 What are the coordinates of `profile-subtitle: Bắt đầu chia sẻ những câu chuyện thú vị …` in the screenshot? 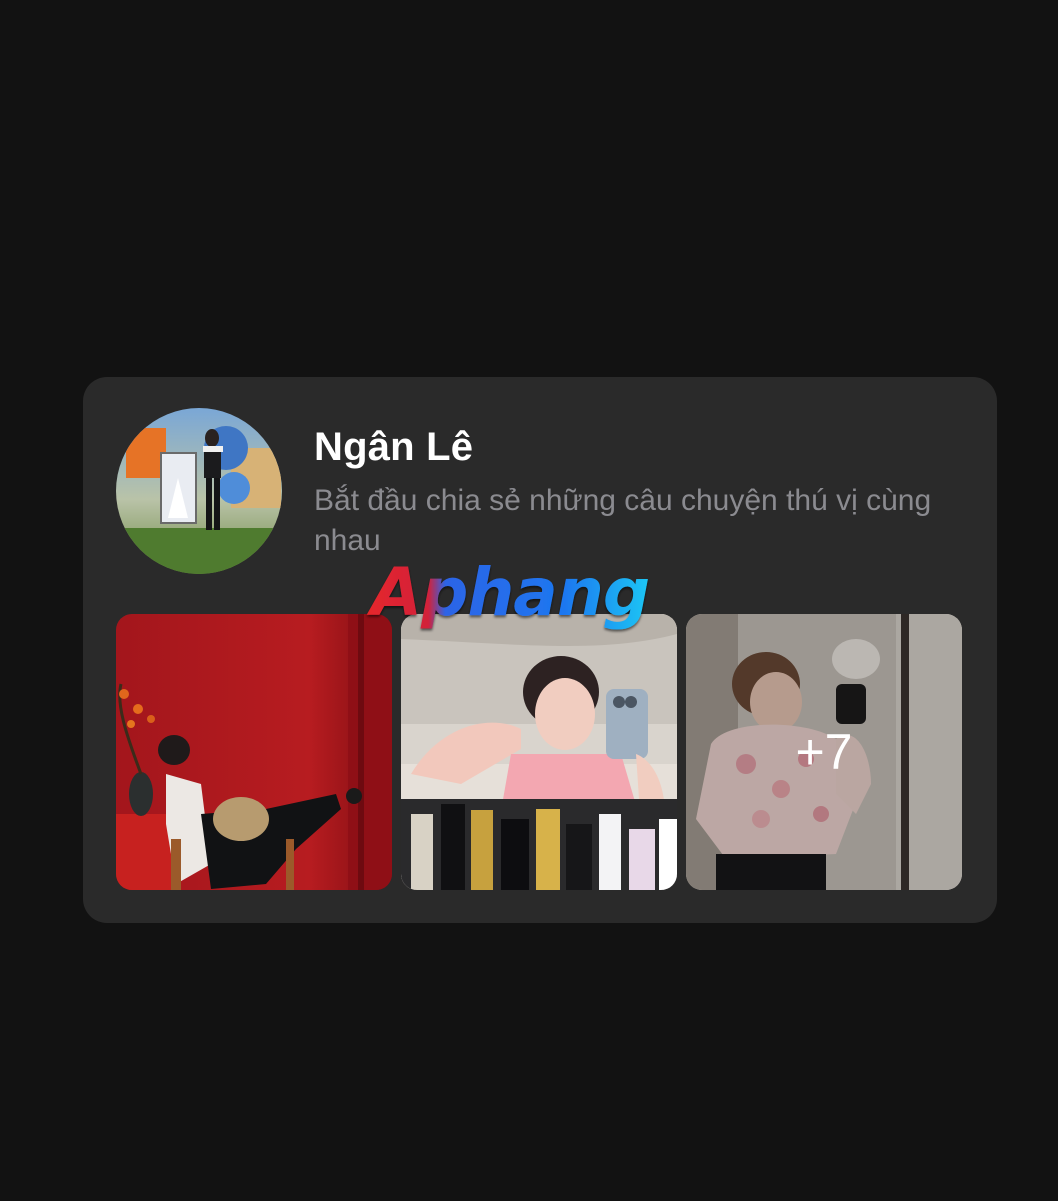 It's located at (623, 520).